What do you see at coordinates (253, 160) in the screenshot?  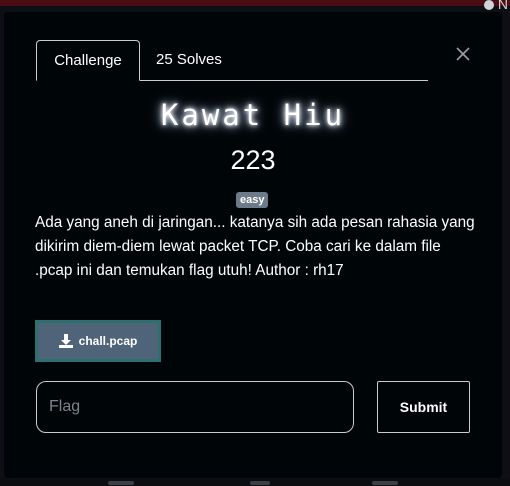 I see `challenge-points: 223` at bounding box center [253, 160].